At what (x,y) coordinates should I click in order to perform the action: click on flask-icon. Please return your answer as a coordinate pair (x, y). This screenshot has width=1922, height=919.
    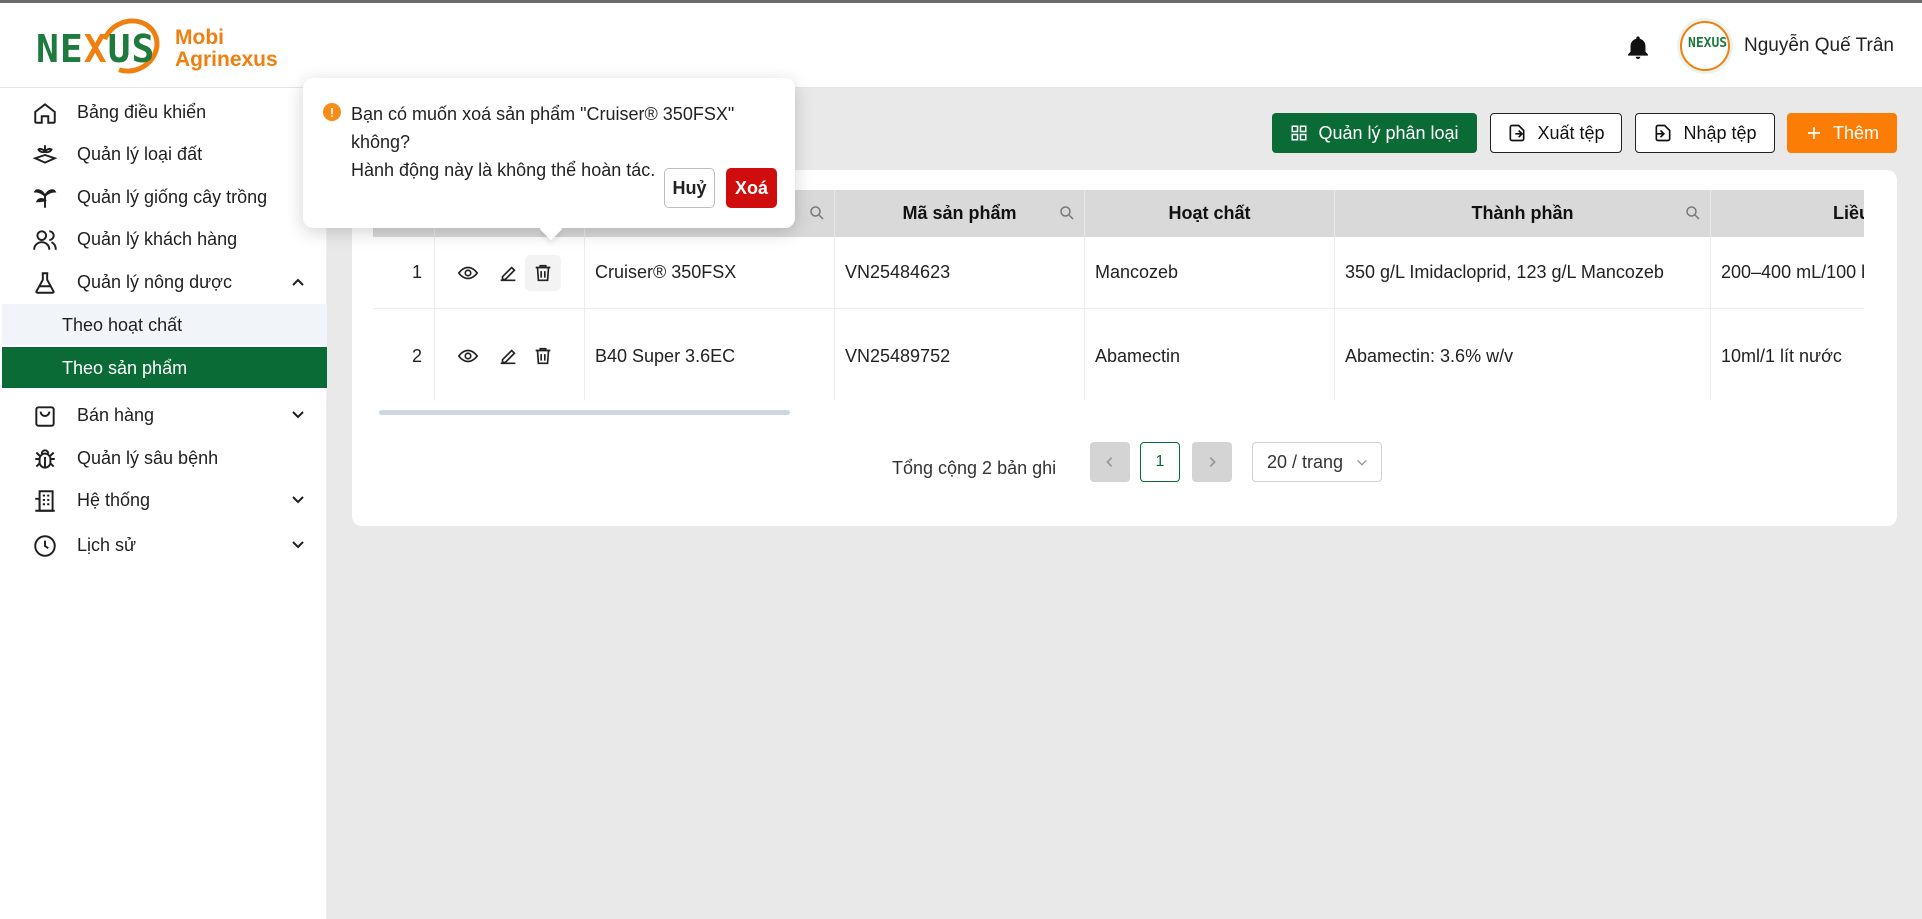
    Looking at the image, I should click on (45, 283).